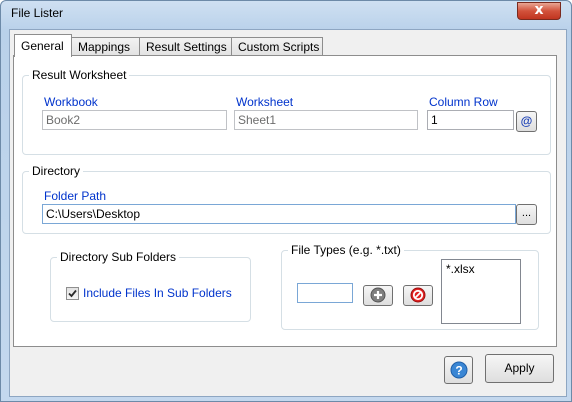 The height and width of the screenshot is (402, 572). Describe the element at coordinates (325, 293) in the screenshot. I see `file-type-input` at that location.